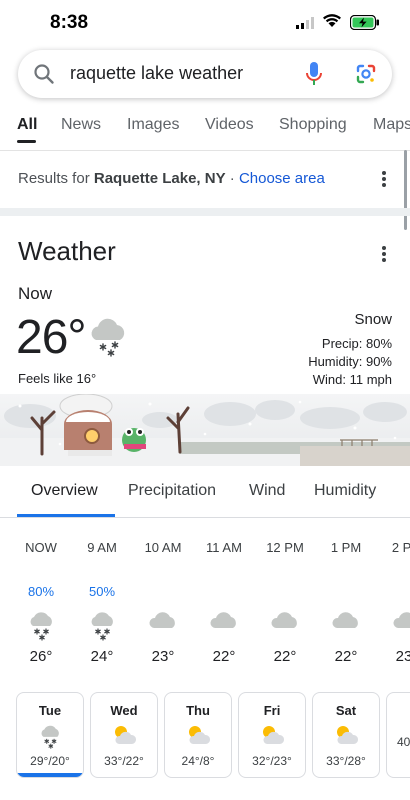 The width and height of the screenshot is (410, 800). Describe the element at coordinates (67, 251) in the screenshot. I see `weather-title: Weather` at that location.